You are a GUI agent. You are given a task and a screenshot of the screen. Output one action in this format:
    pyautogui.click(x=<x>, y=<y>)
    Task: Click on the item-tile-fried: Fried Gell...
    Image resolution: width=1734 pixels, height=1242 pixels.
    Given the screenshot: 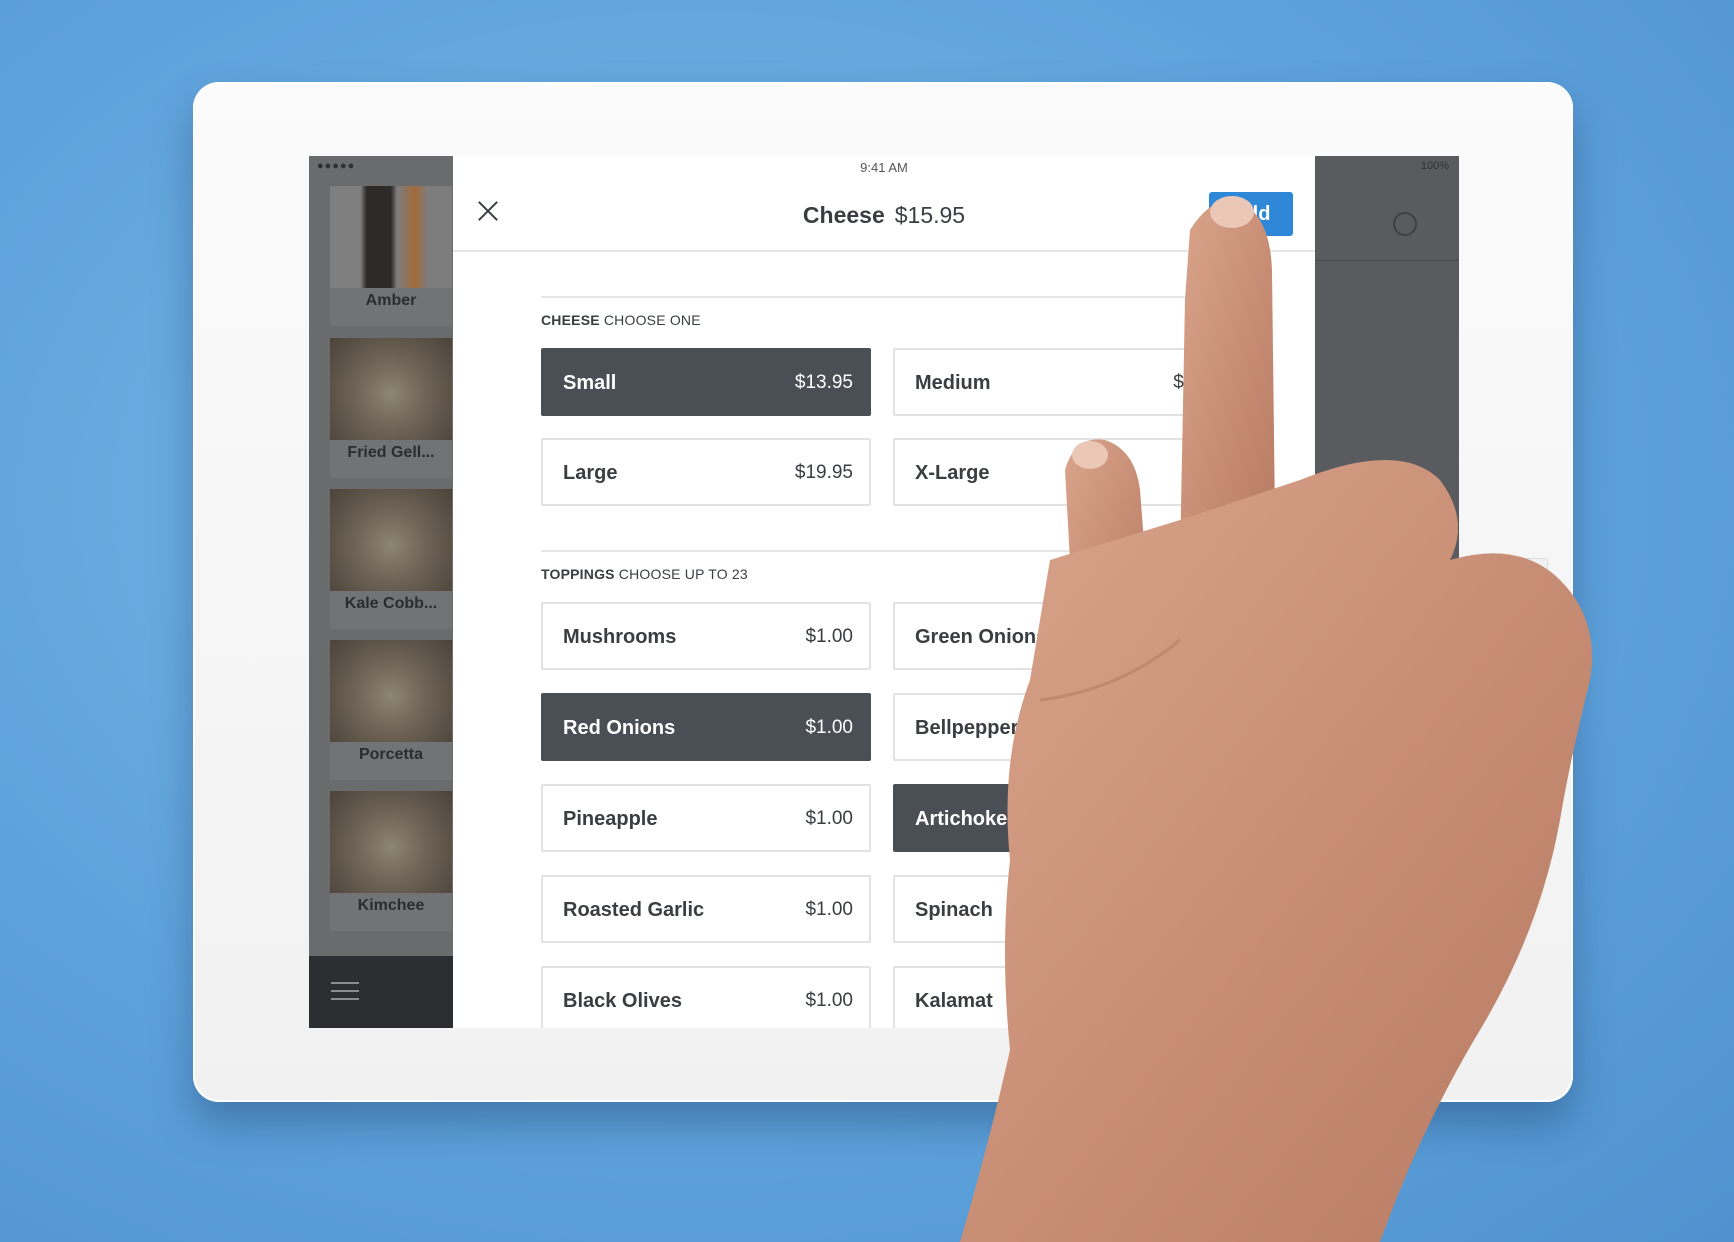 What is the action you would take?
    pyautogui.click(x=391, y=408)
    